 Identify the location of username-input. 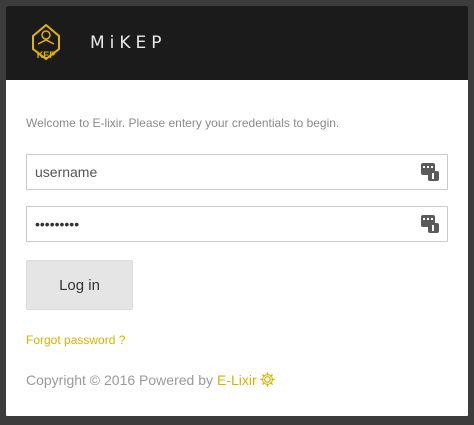
(217, 172).